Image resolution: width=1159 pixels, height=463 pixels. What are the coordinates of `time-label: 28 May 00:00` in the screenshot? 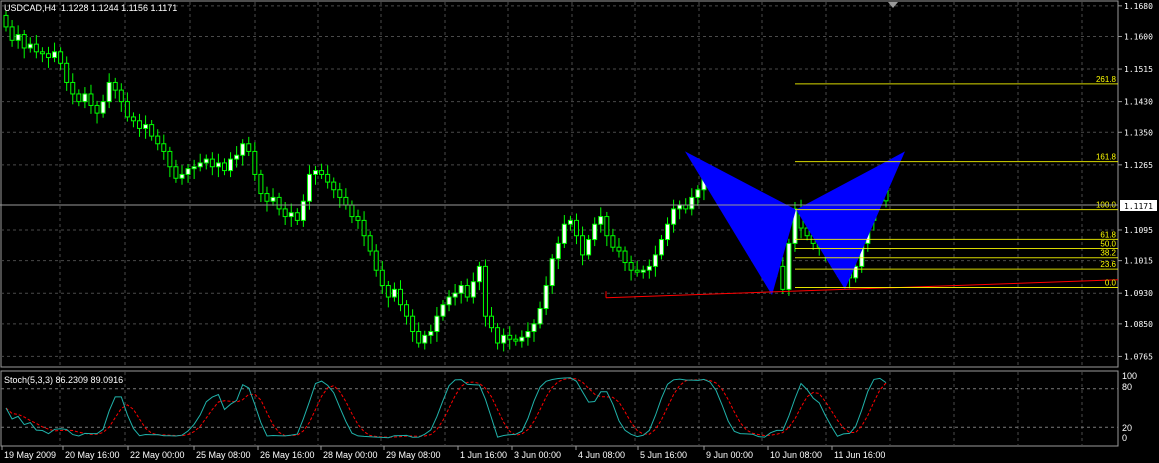 It's located at (350, 455).